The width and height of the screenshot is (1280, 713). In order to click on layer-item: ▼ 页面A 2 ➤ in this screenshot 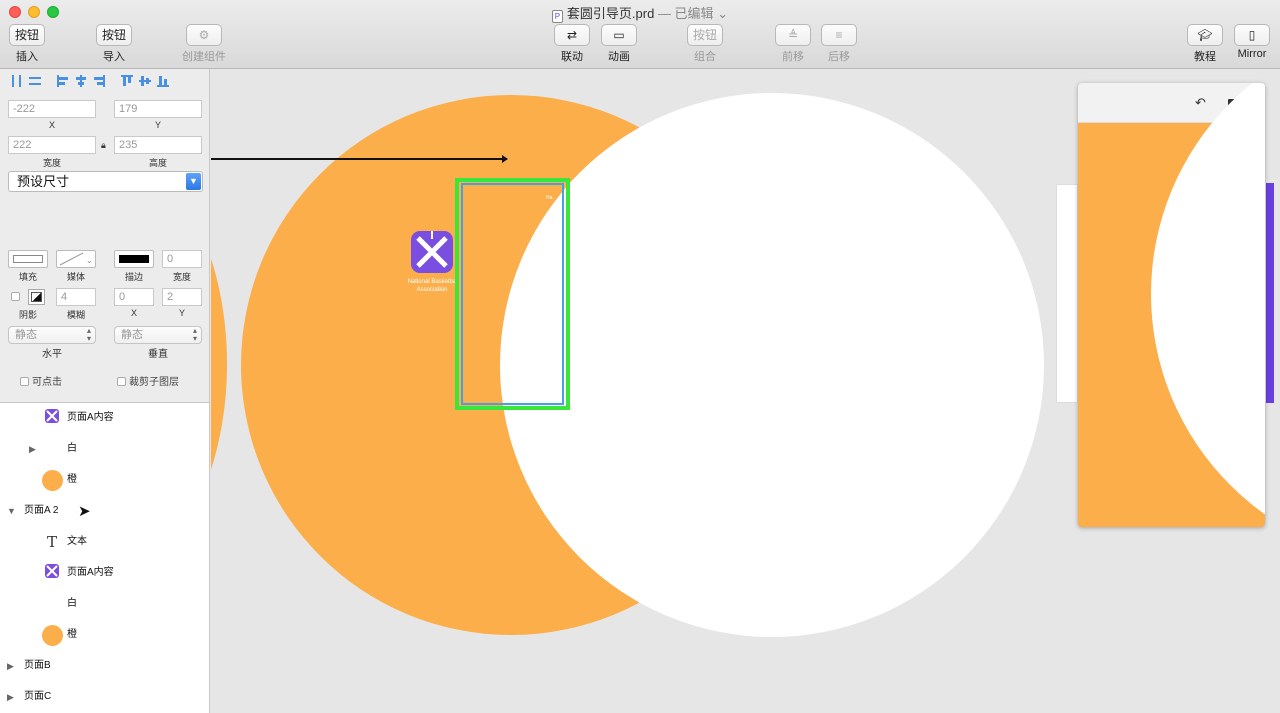, I will do `click(104, 511)`.